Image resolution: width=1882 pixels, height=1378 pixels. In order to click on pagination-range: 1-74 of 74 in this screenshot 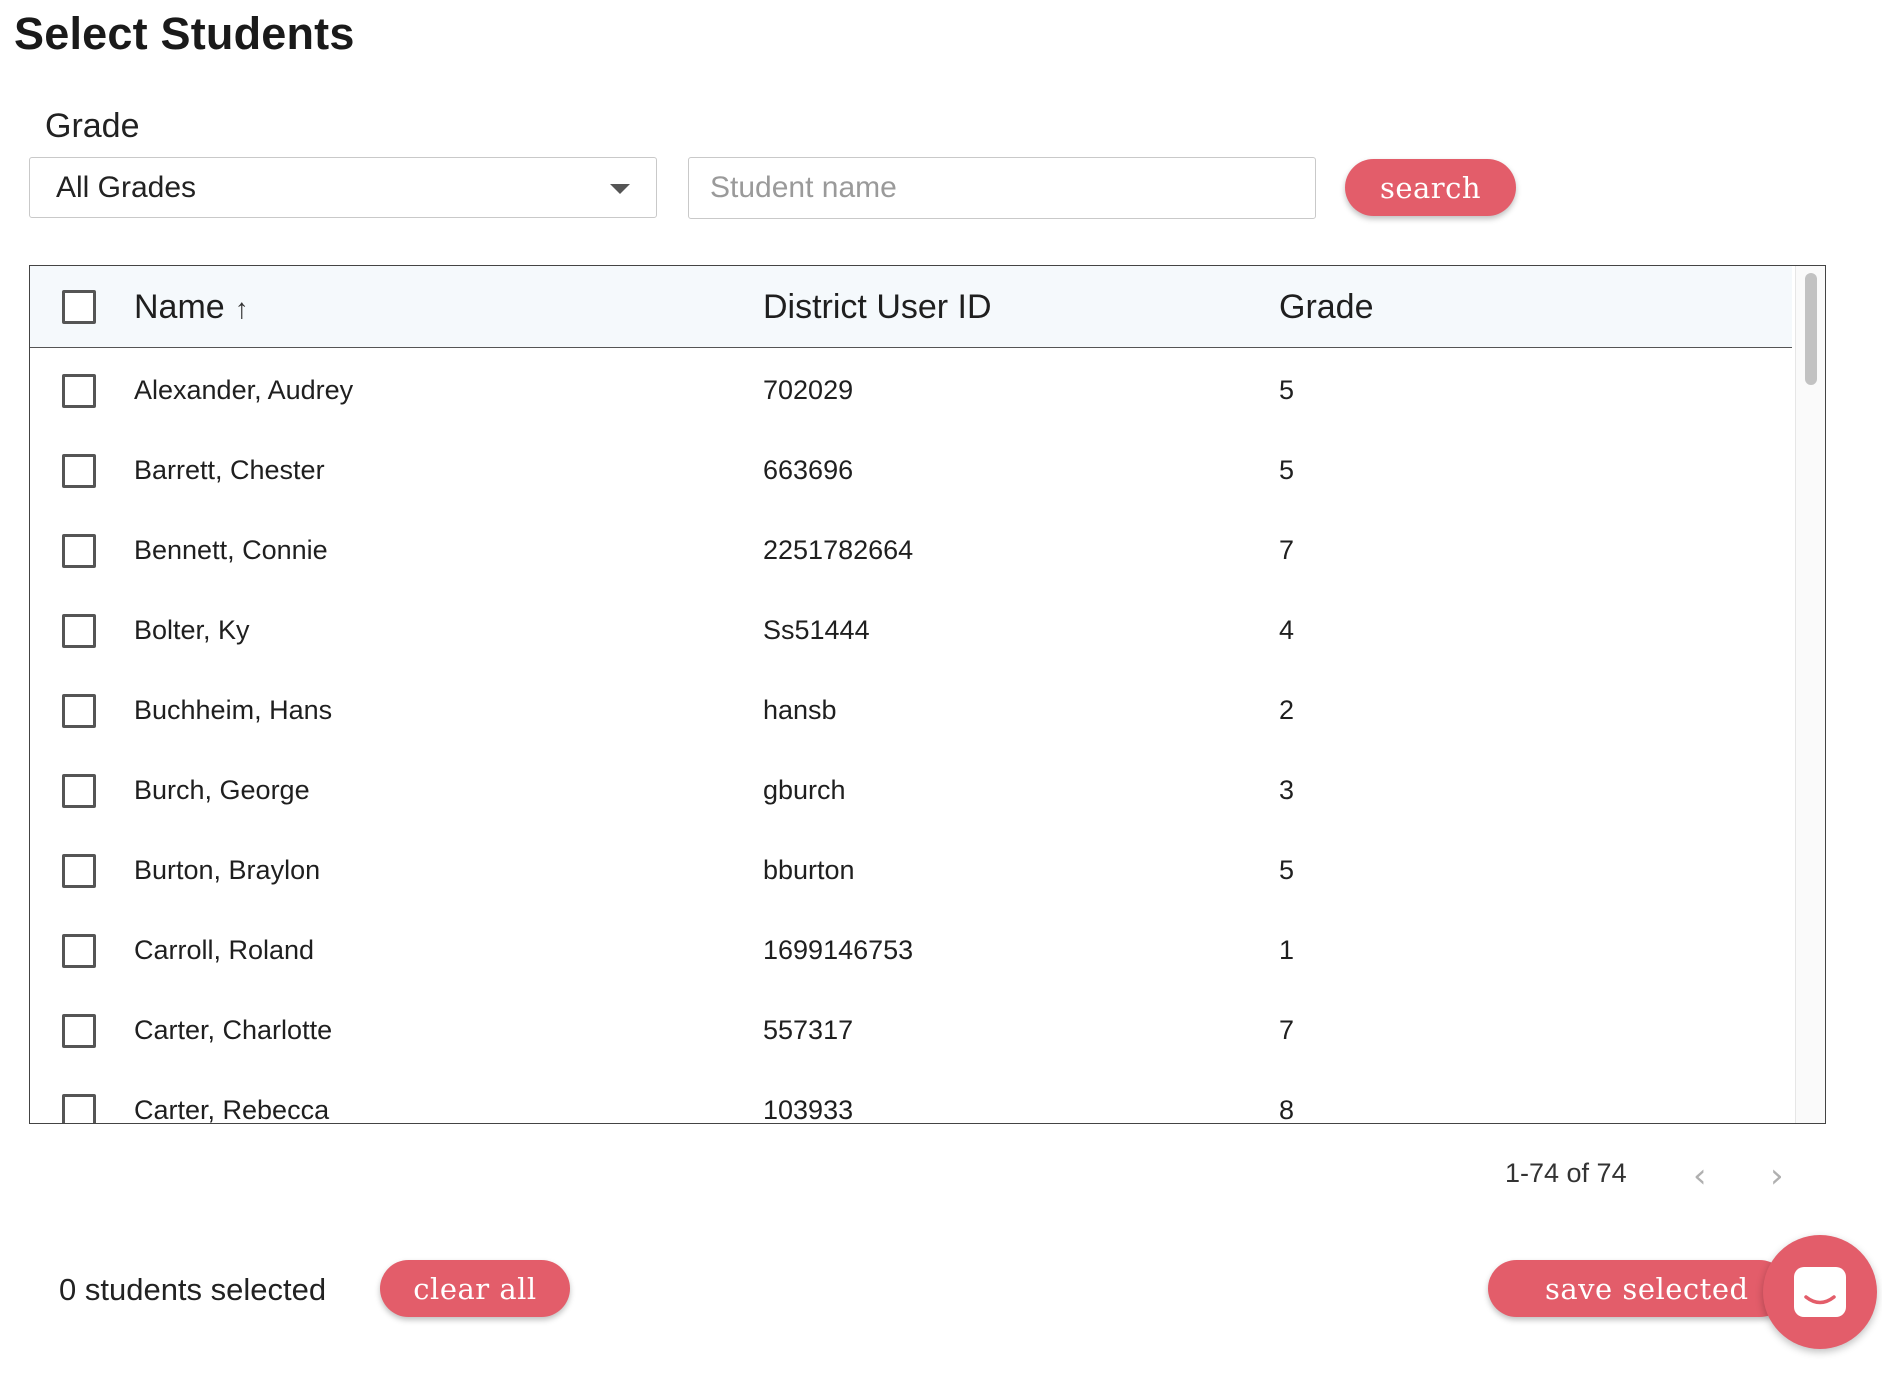, I will do `click(1566, 1173)`.